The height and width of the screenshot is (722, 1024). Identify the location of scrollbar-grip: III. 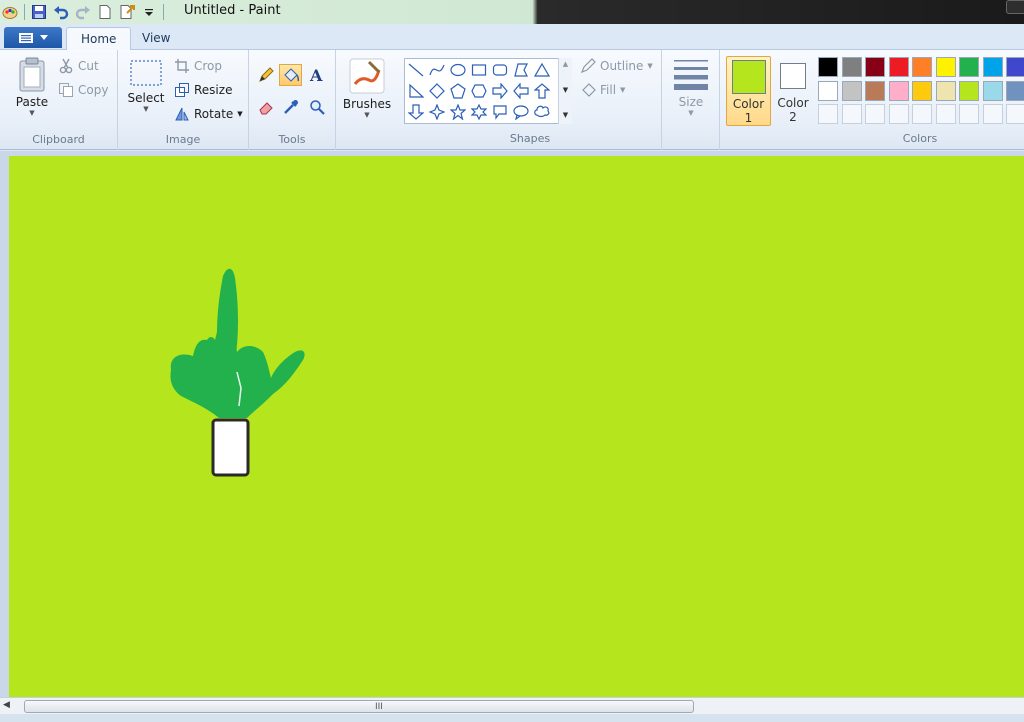
(379, 707).